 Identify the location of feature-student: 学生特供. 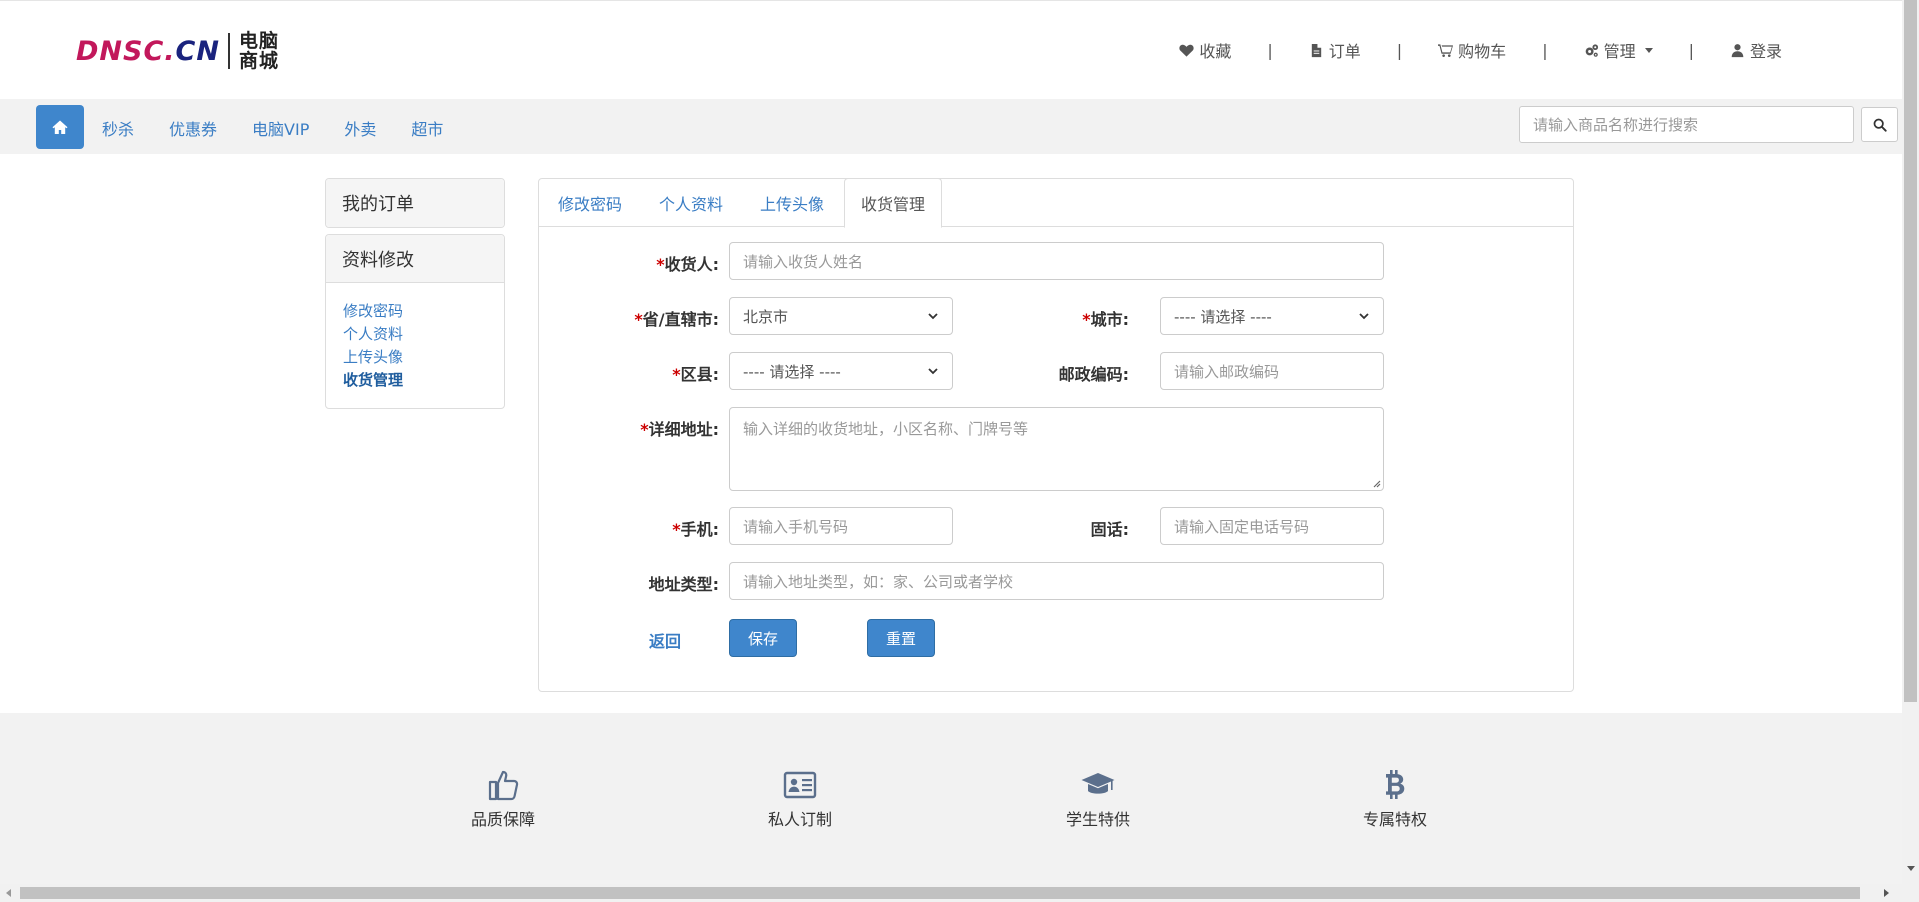
(1098, 799).